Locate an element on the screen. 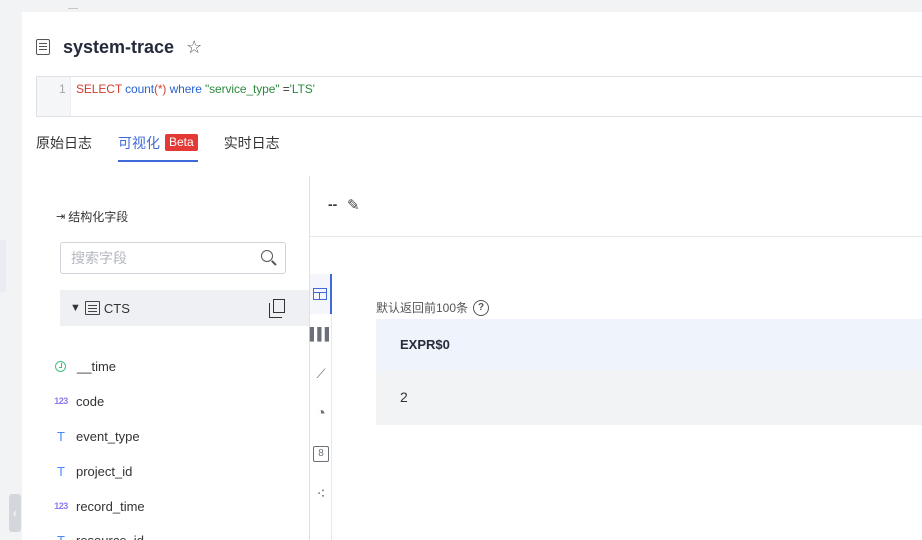 The image size is (922, 540). number-card-icon: 8 is located at coordinates (321, 454).